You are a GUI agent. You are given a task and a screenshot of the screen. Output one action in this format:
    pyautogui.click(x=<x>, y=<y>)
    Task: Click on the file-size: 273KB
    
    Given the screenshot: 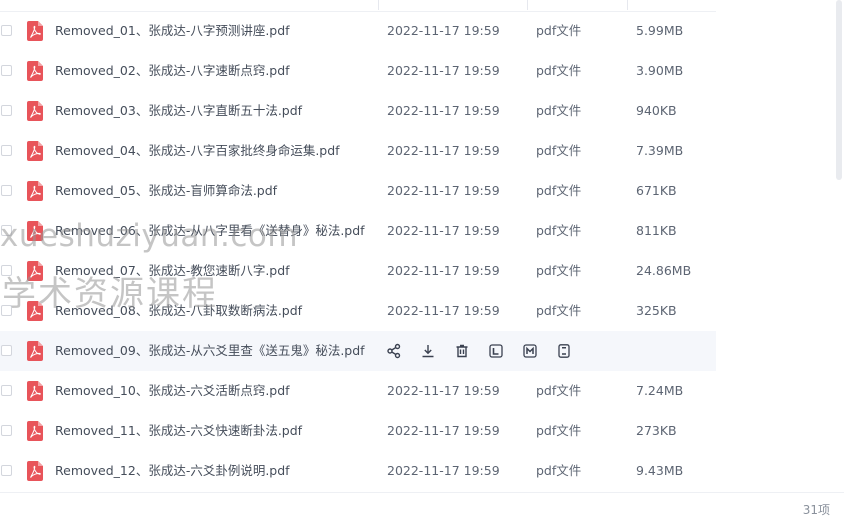 What is the action you would take?
    pyautogui.click(x=656, y=430)
    